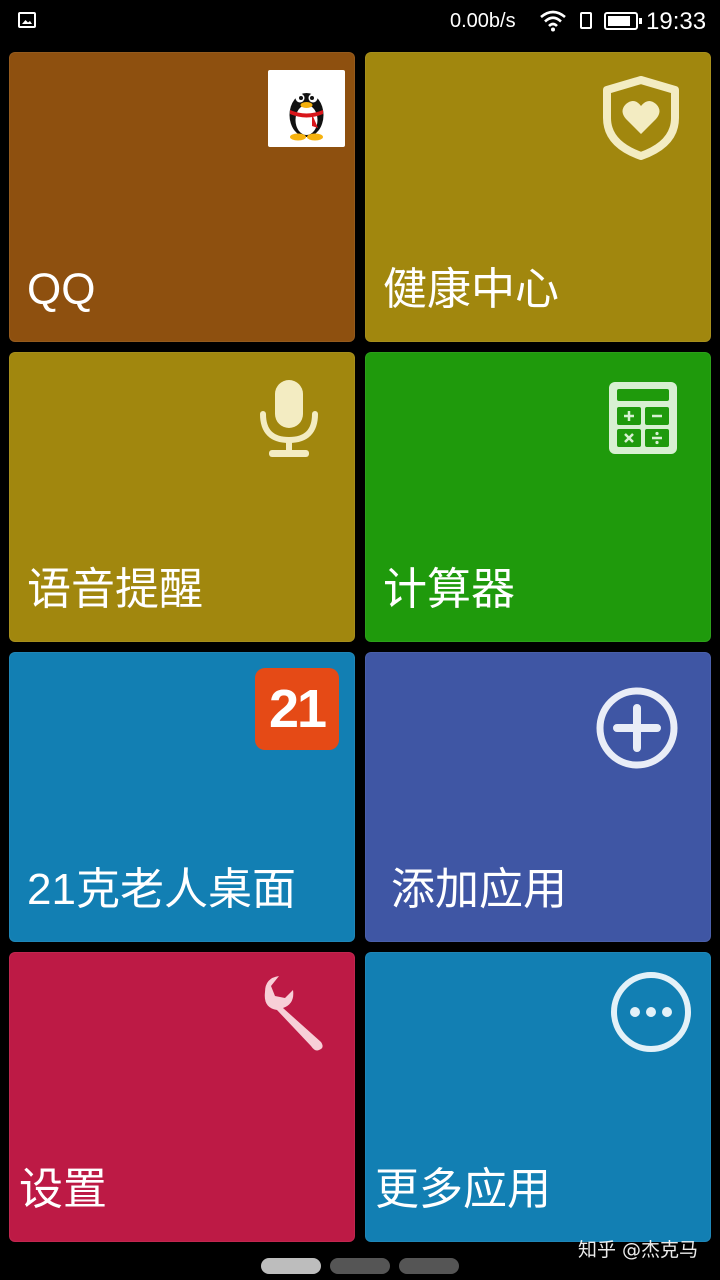  I want to click on tile-more-apps: 更多应用, so click(538, 1097).